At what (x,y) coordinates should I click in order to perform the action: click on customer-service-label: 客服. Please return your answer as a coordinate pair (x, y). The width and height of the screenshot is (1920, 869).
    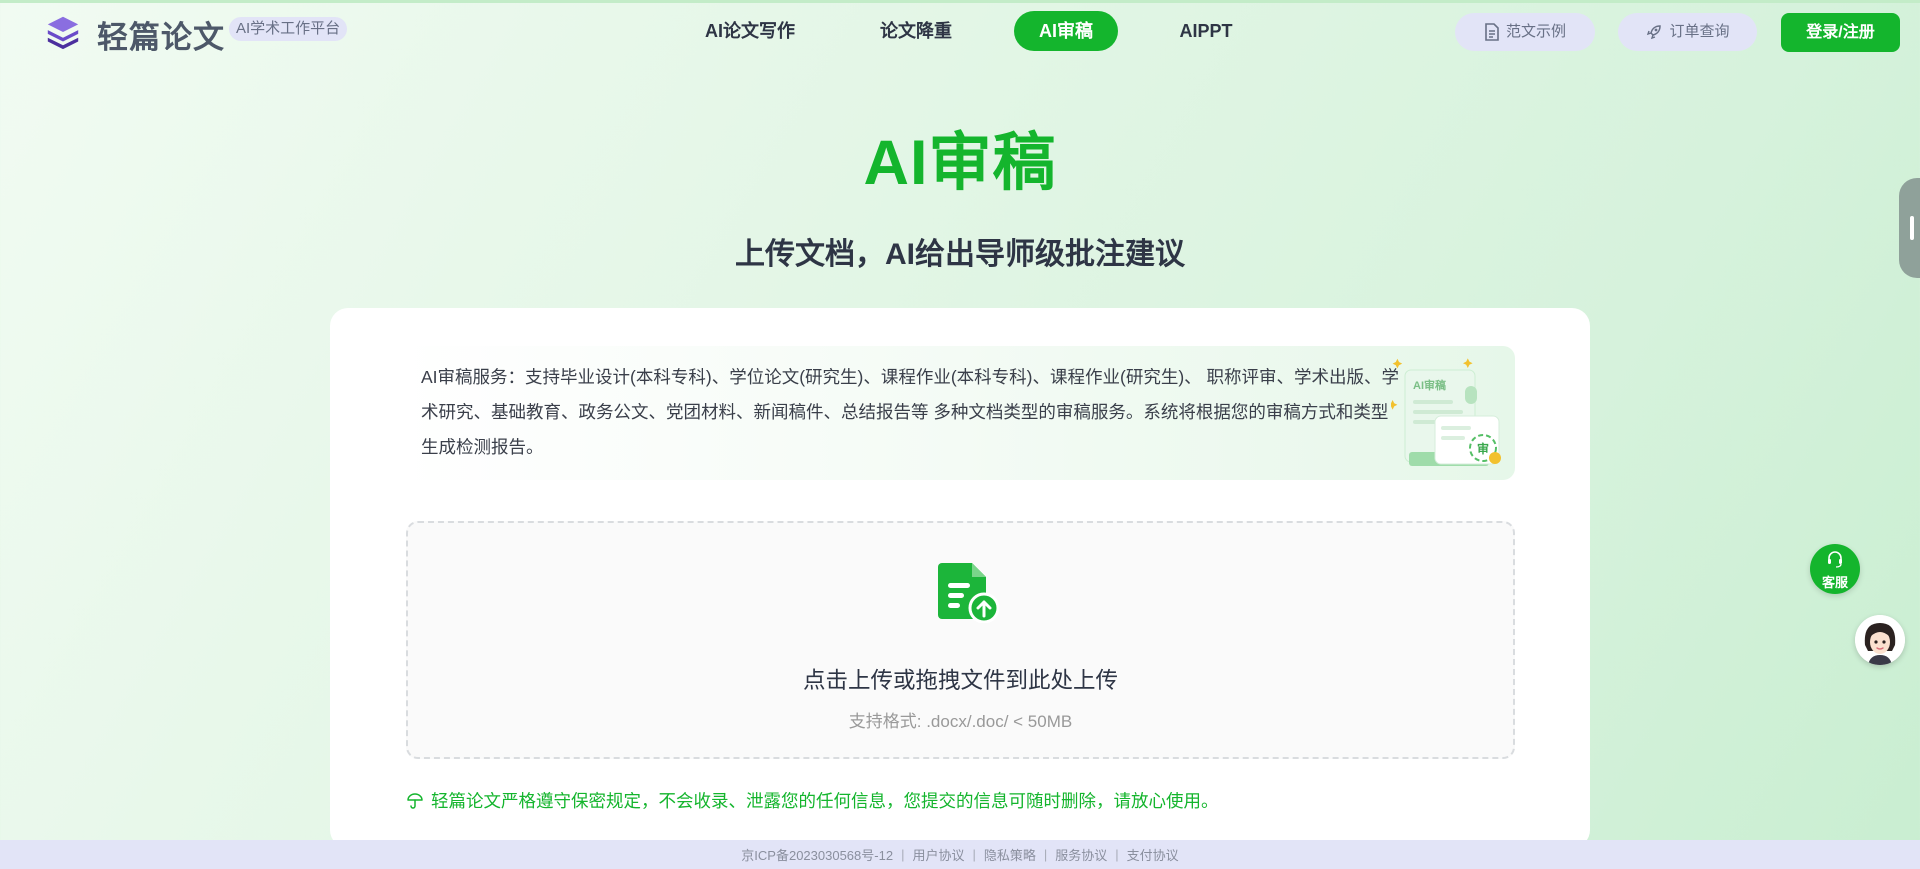
    Looking at the image, I should click on (1834, 582).